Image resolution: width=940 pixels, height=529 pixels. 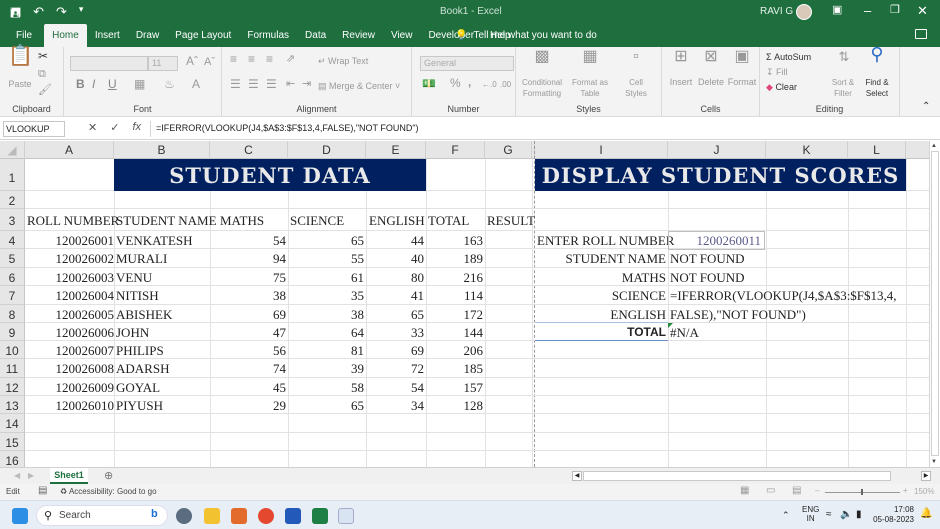 What do you see at coordinates (365, 86) in the screenshot?
I see `merge-center-button: ▤ Merge & Center ˅` at bounding box center [365, 86].